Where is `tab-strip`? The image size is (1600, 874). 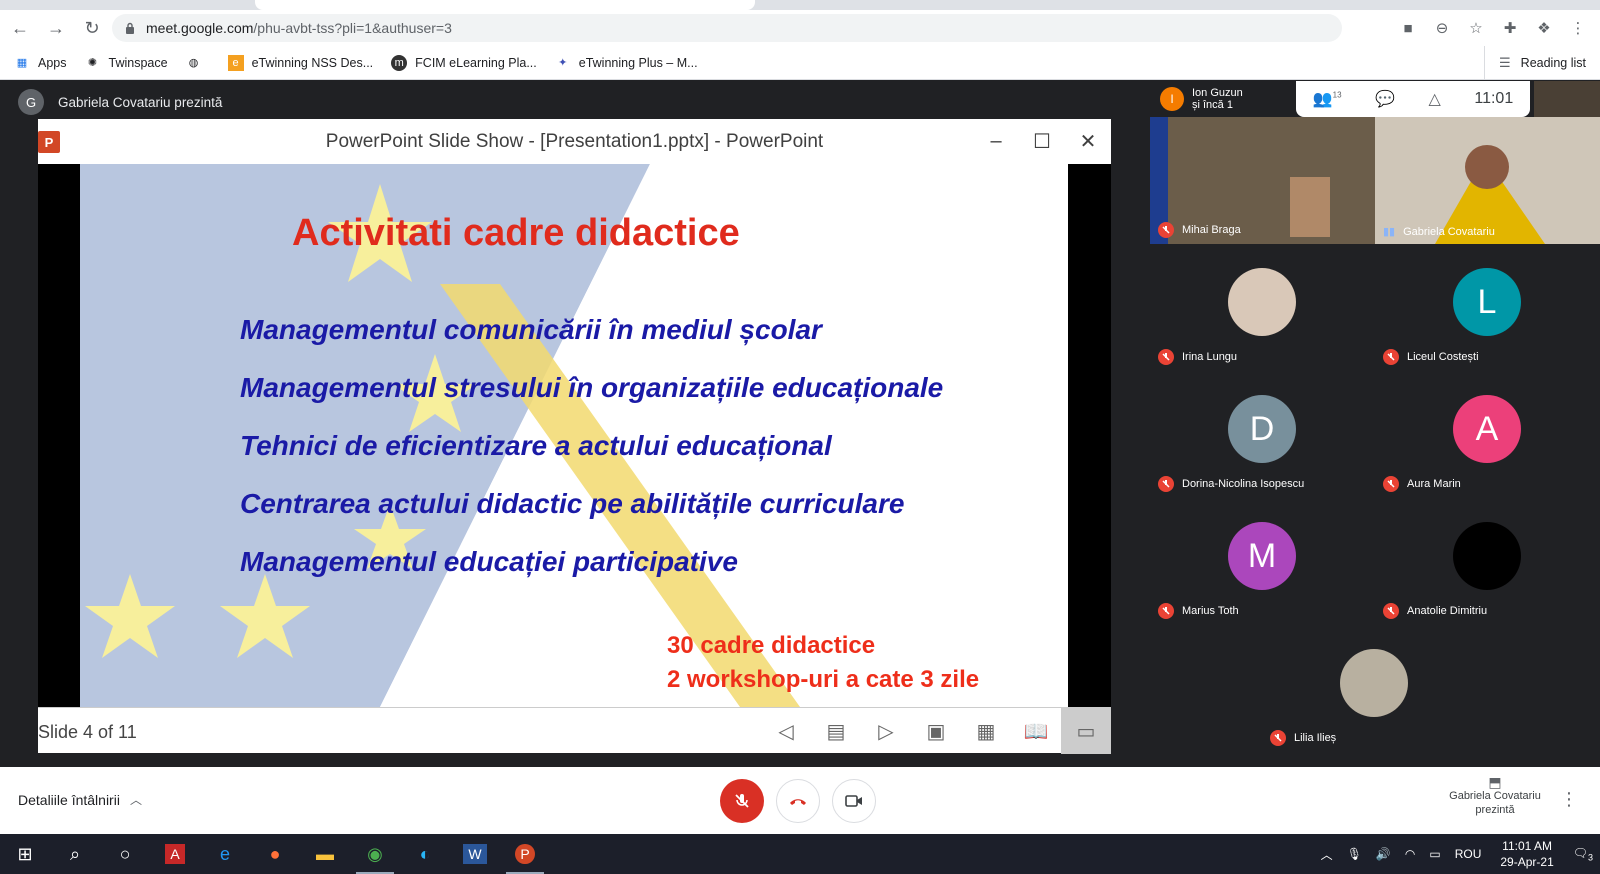 tab-strip is located at coordinates (800, 5).